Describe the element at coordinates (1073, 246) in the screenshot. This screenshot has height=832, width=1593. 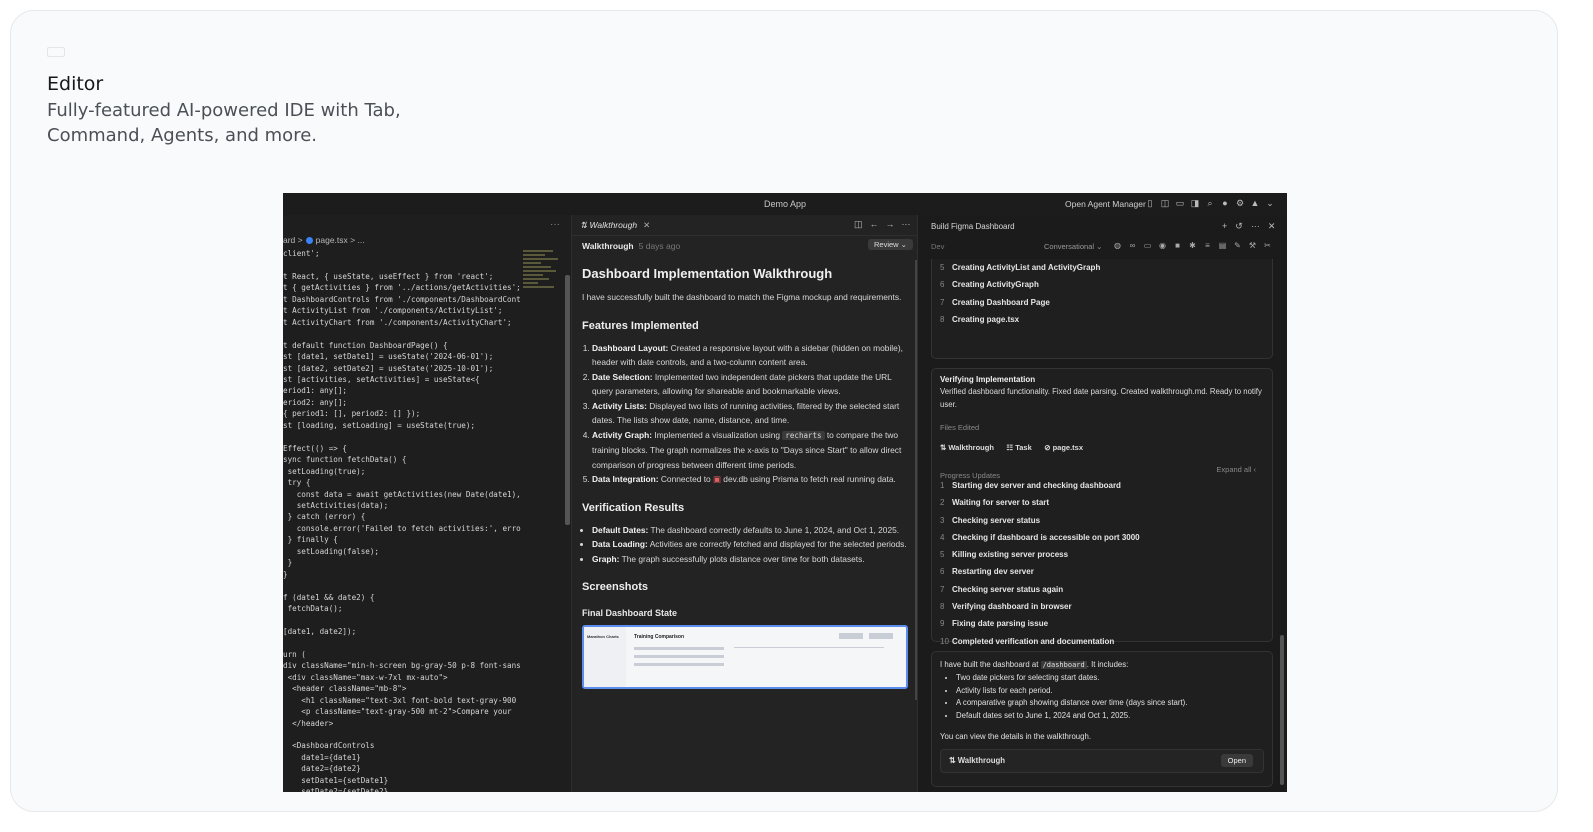
I see `mode-select: Conversational ⌄` at that location.